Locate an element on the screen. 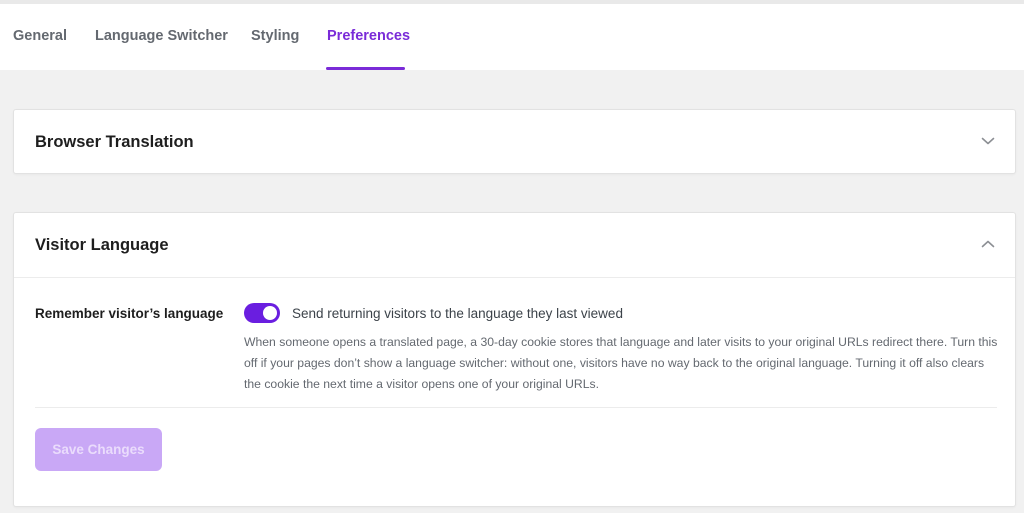 Image resolution: width=1024 pixels, height=513 pixels. active-tab-indicator is located at coordinates (365, 68).